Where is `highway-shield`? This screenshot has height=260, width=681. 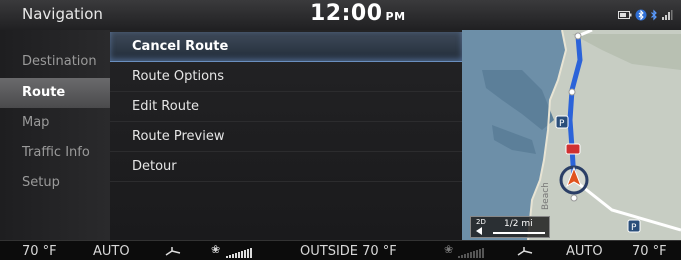 highway-shield is located at coordinates (573, 149).